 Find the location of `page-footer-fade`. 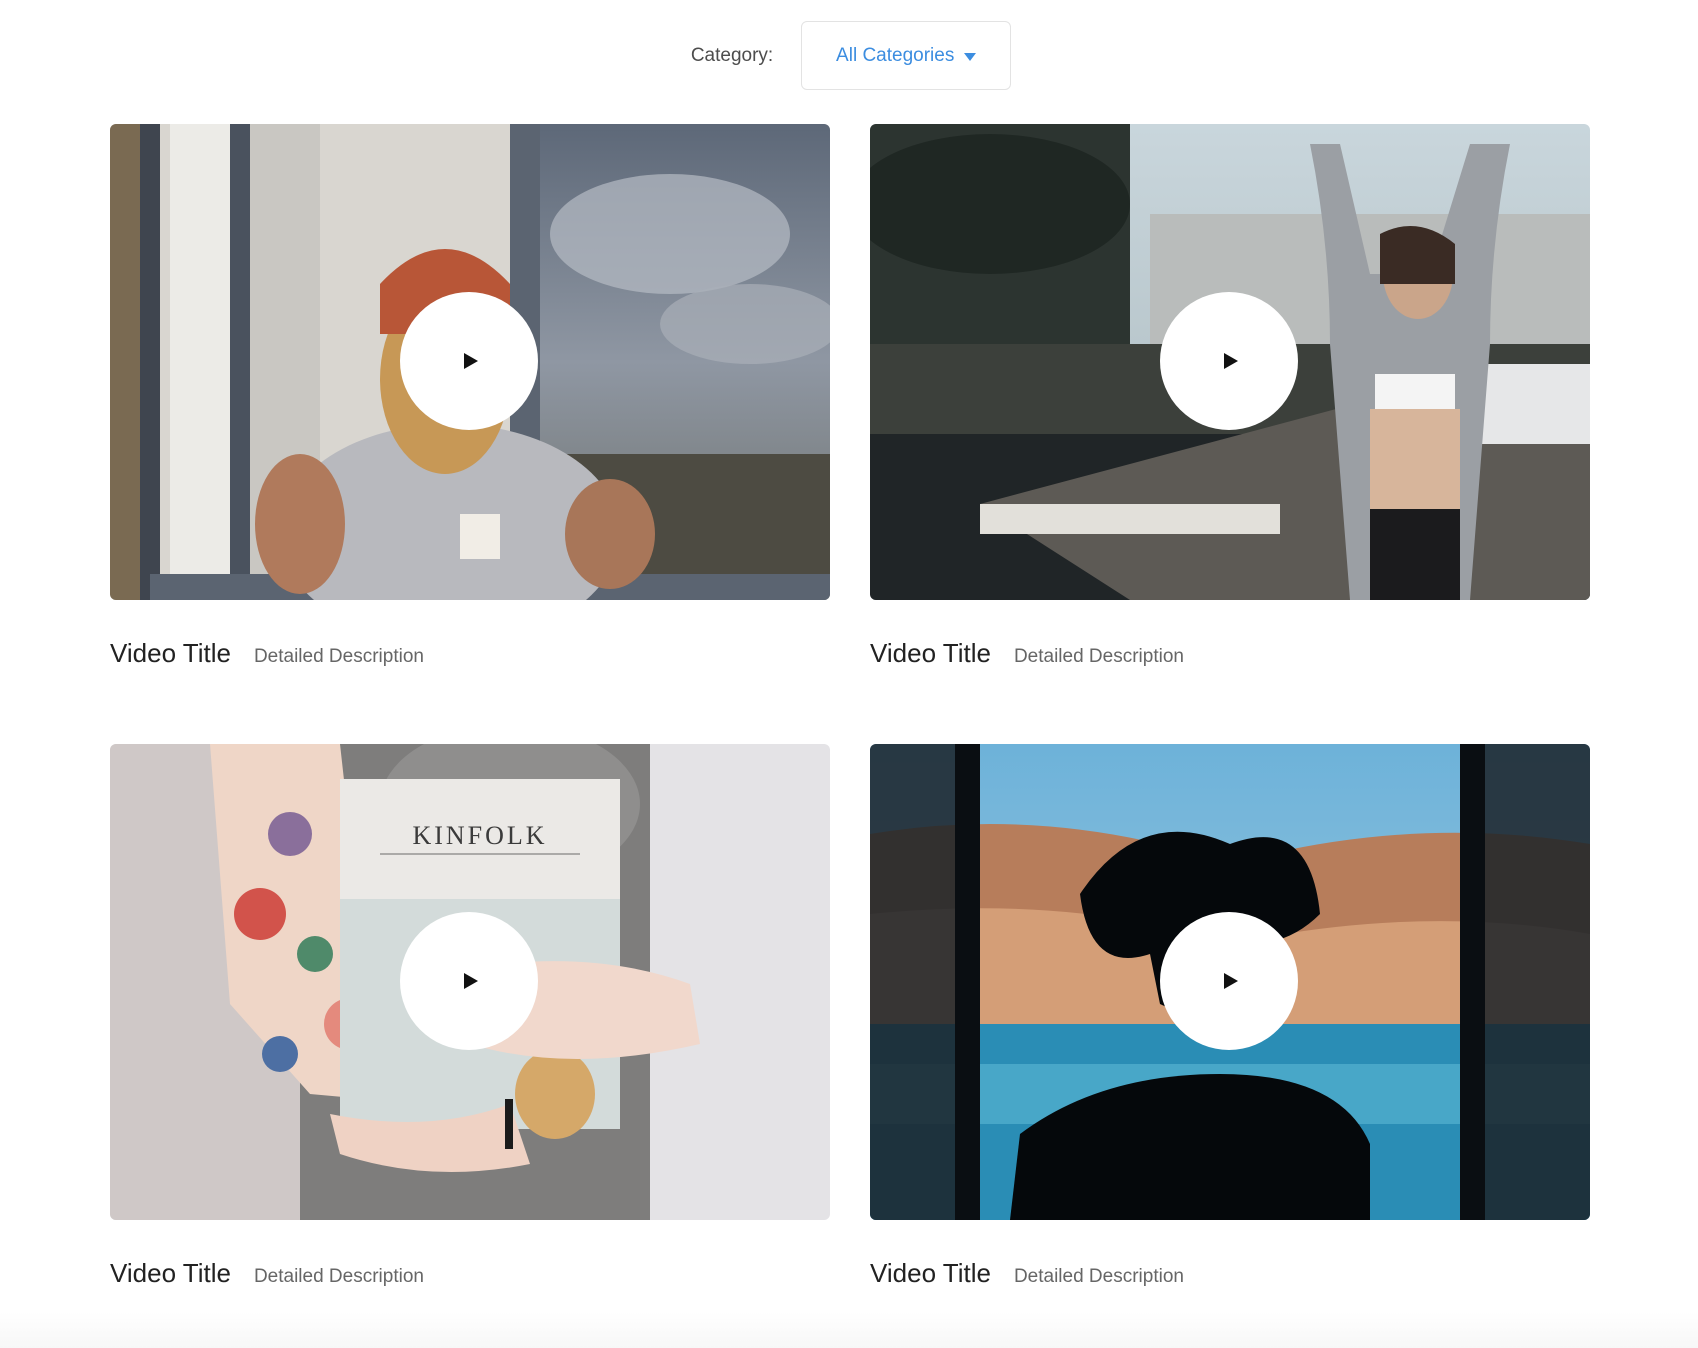

page-footer-fade is located at coordinates (849, 1330).